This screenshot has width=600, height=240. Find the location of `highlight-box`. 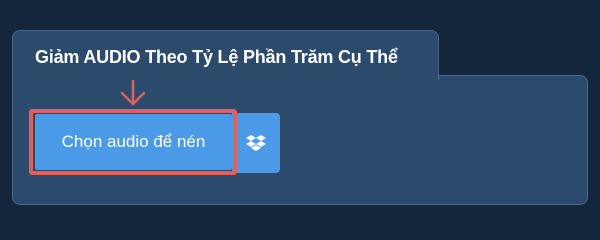

highlight-box is located at coordinates (133, 142).